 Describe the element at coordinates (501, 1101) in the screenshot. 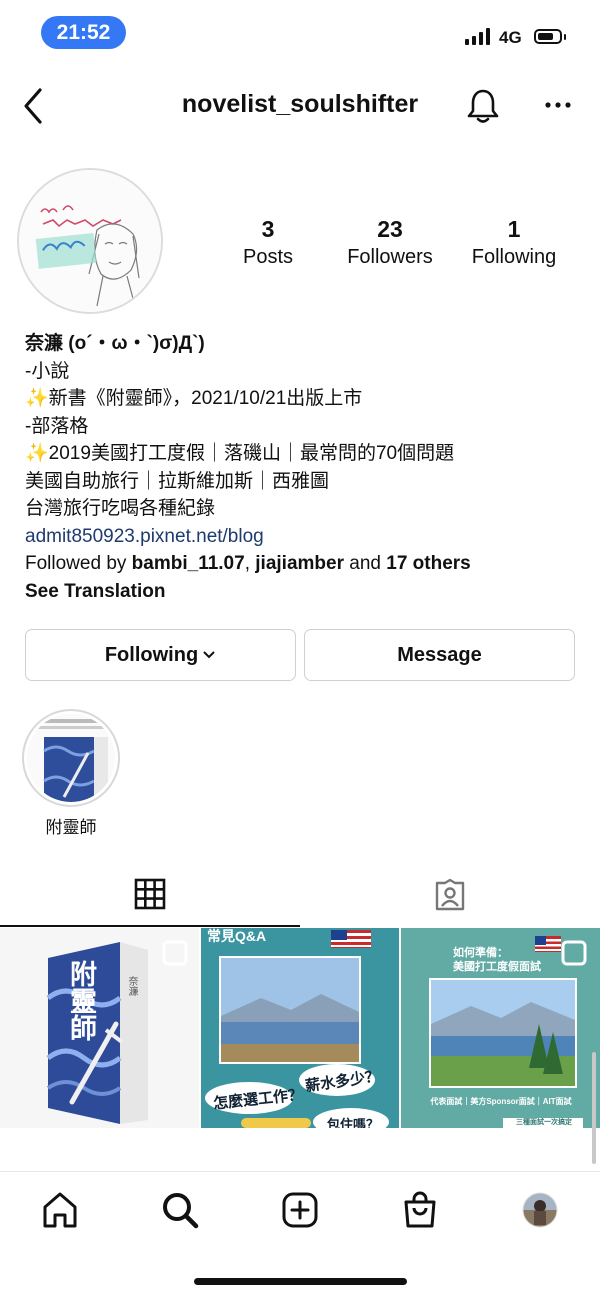

I see `interview-caption: 代表面試｜美方Sponsor面試｜AIT面試` at that location.